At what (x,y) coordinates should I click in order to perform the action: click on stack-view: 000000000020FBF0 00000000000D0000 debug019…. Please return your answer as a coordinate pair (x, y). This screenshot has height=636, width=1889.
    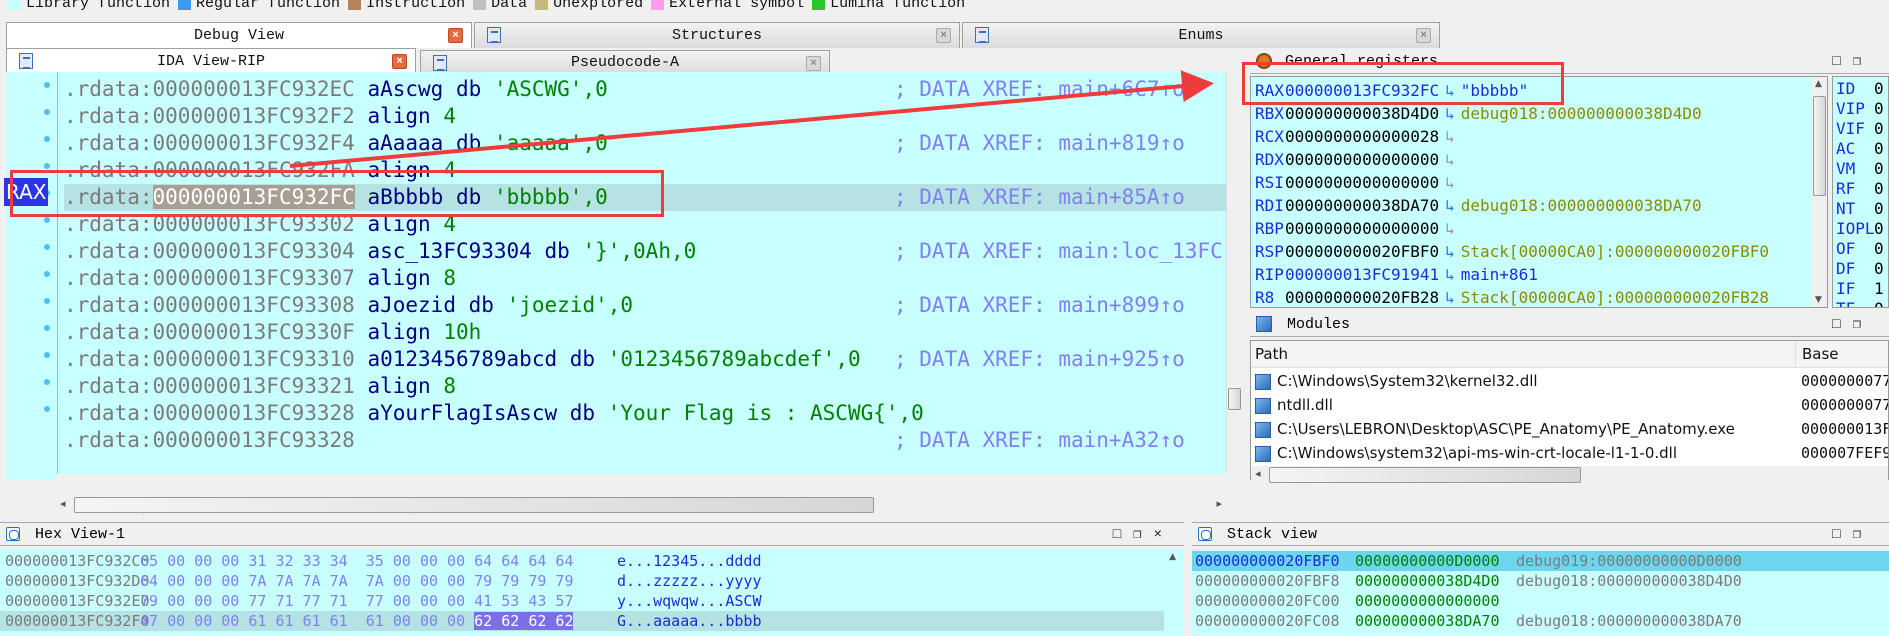
    Looking at the image, I should click on (1540, 592).